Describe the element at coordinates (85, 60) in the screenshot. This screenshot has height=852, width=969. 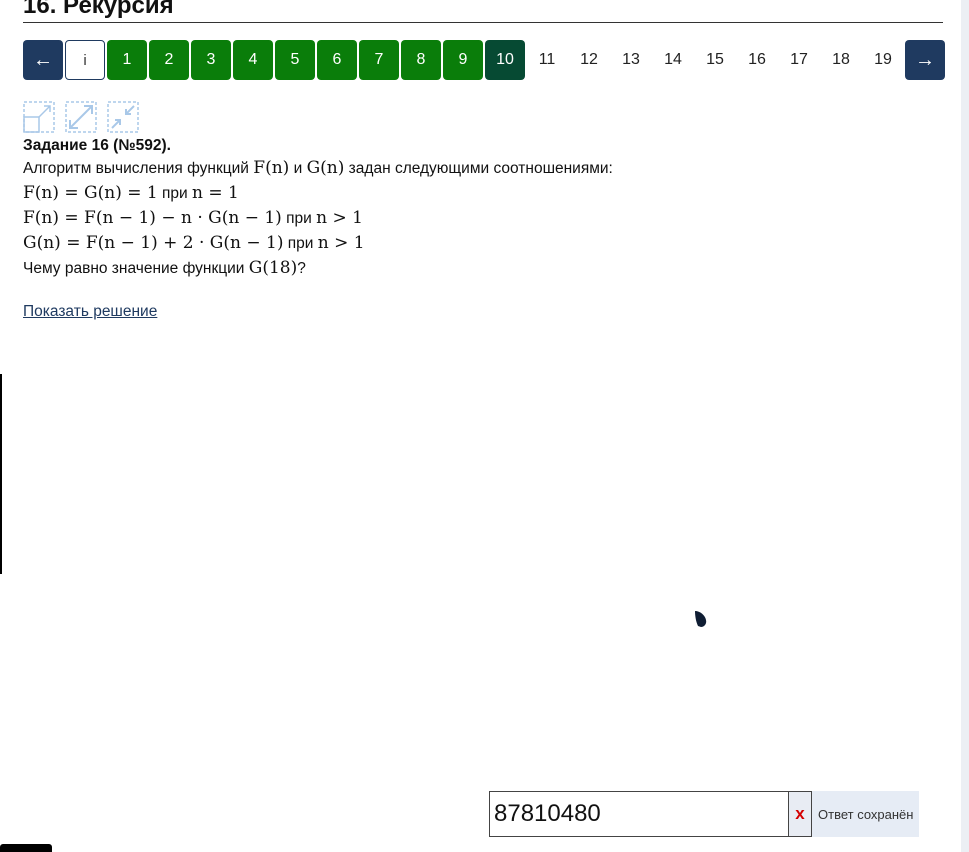
I see `info-button: i` at that location.